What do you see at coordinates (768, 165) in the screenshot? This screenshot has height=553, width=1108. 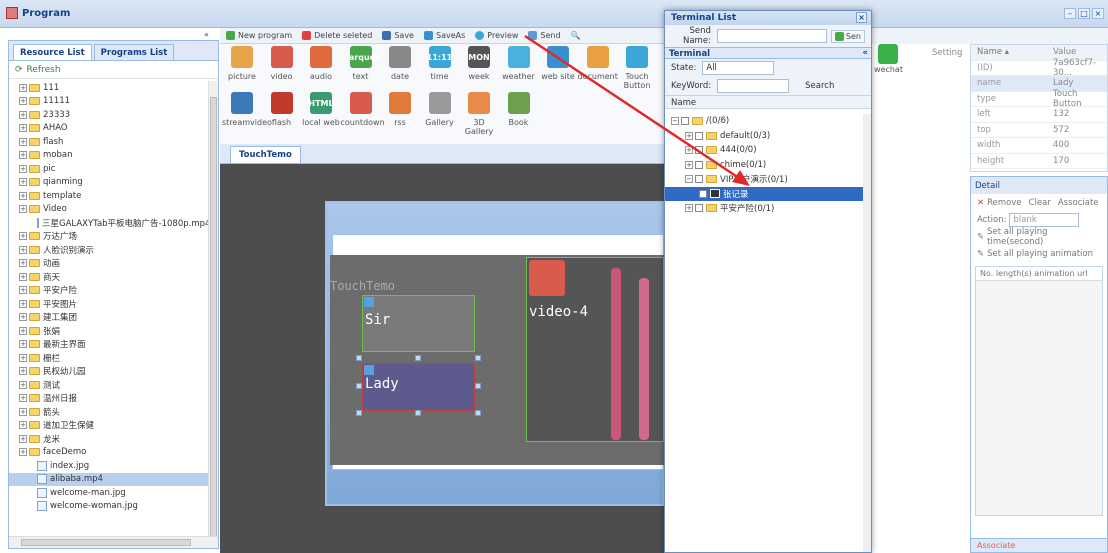 I see `terminal-tree-item: + chime(0/1)` at bounding box center [768, 165].